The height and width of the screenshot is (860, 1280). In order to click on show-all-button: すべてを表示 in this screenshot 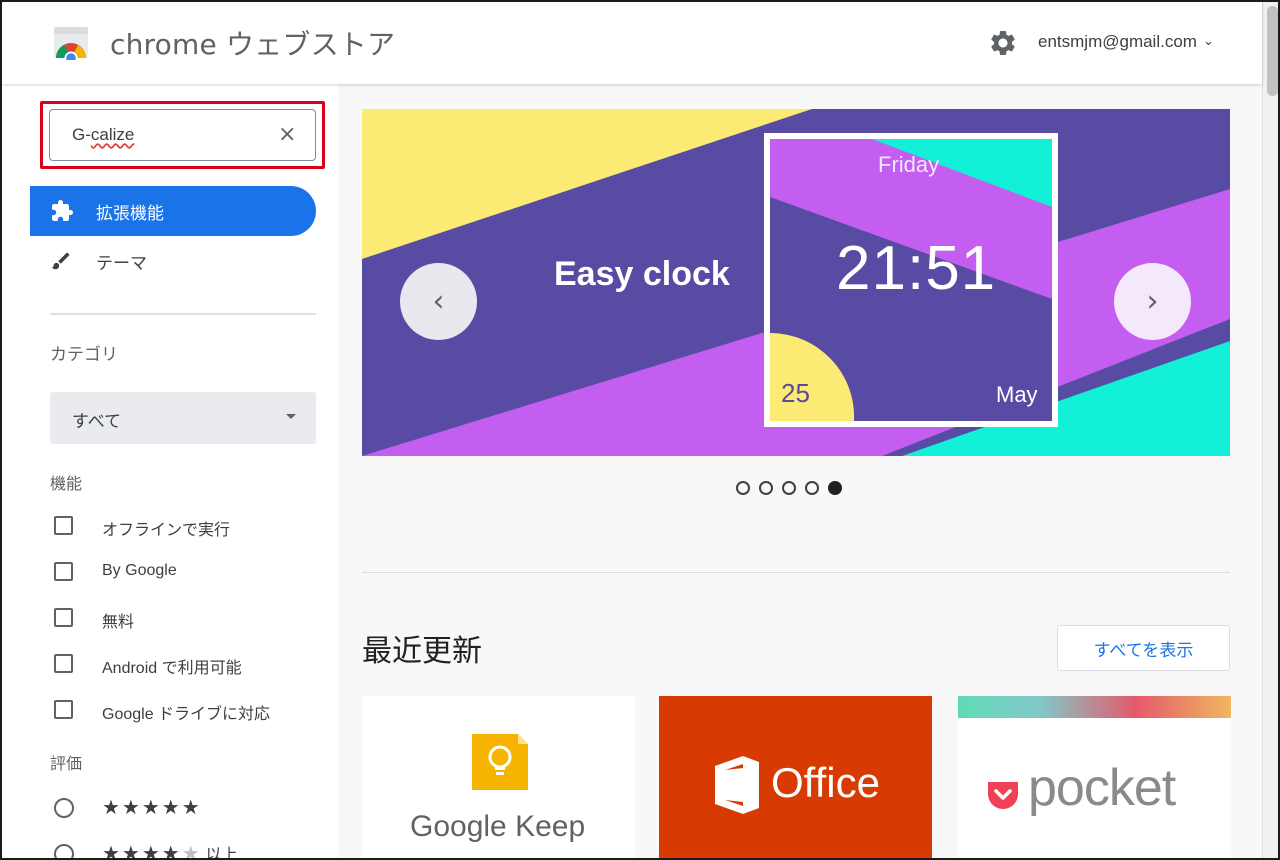, I will do `click(1143, 648)`.